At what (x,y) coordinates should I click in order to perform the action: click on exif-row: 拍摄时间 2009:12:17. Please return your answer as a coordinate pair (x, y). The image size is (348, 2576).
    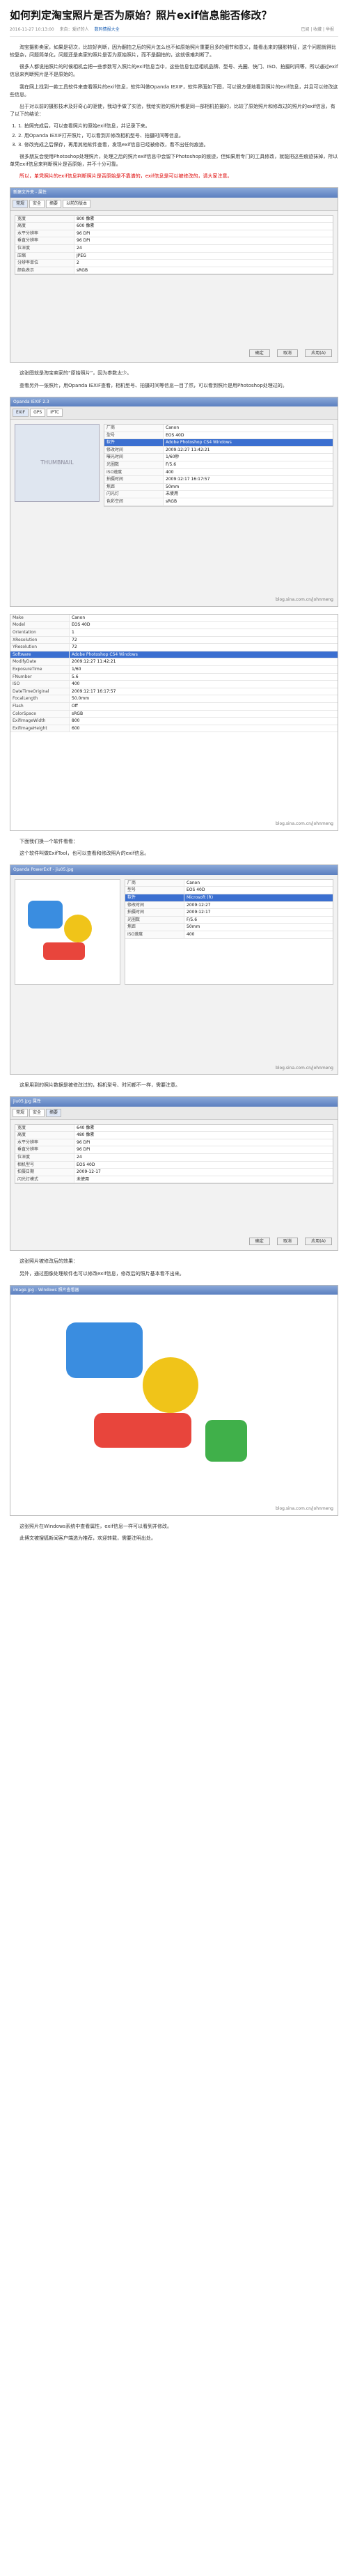
    Looking at the image, I should click on (229, 913).